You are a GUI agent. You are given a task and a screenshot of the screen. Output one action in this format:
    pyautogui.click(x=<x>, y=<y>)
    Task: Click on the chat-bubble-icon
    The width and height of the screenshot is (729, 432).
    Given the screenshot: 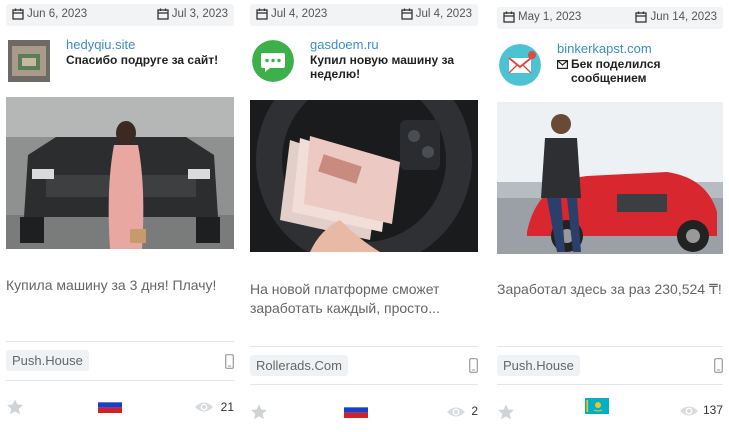 What is the action you would take?
    pyautogui.click(x=273, y=61)
    